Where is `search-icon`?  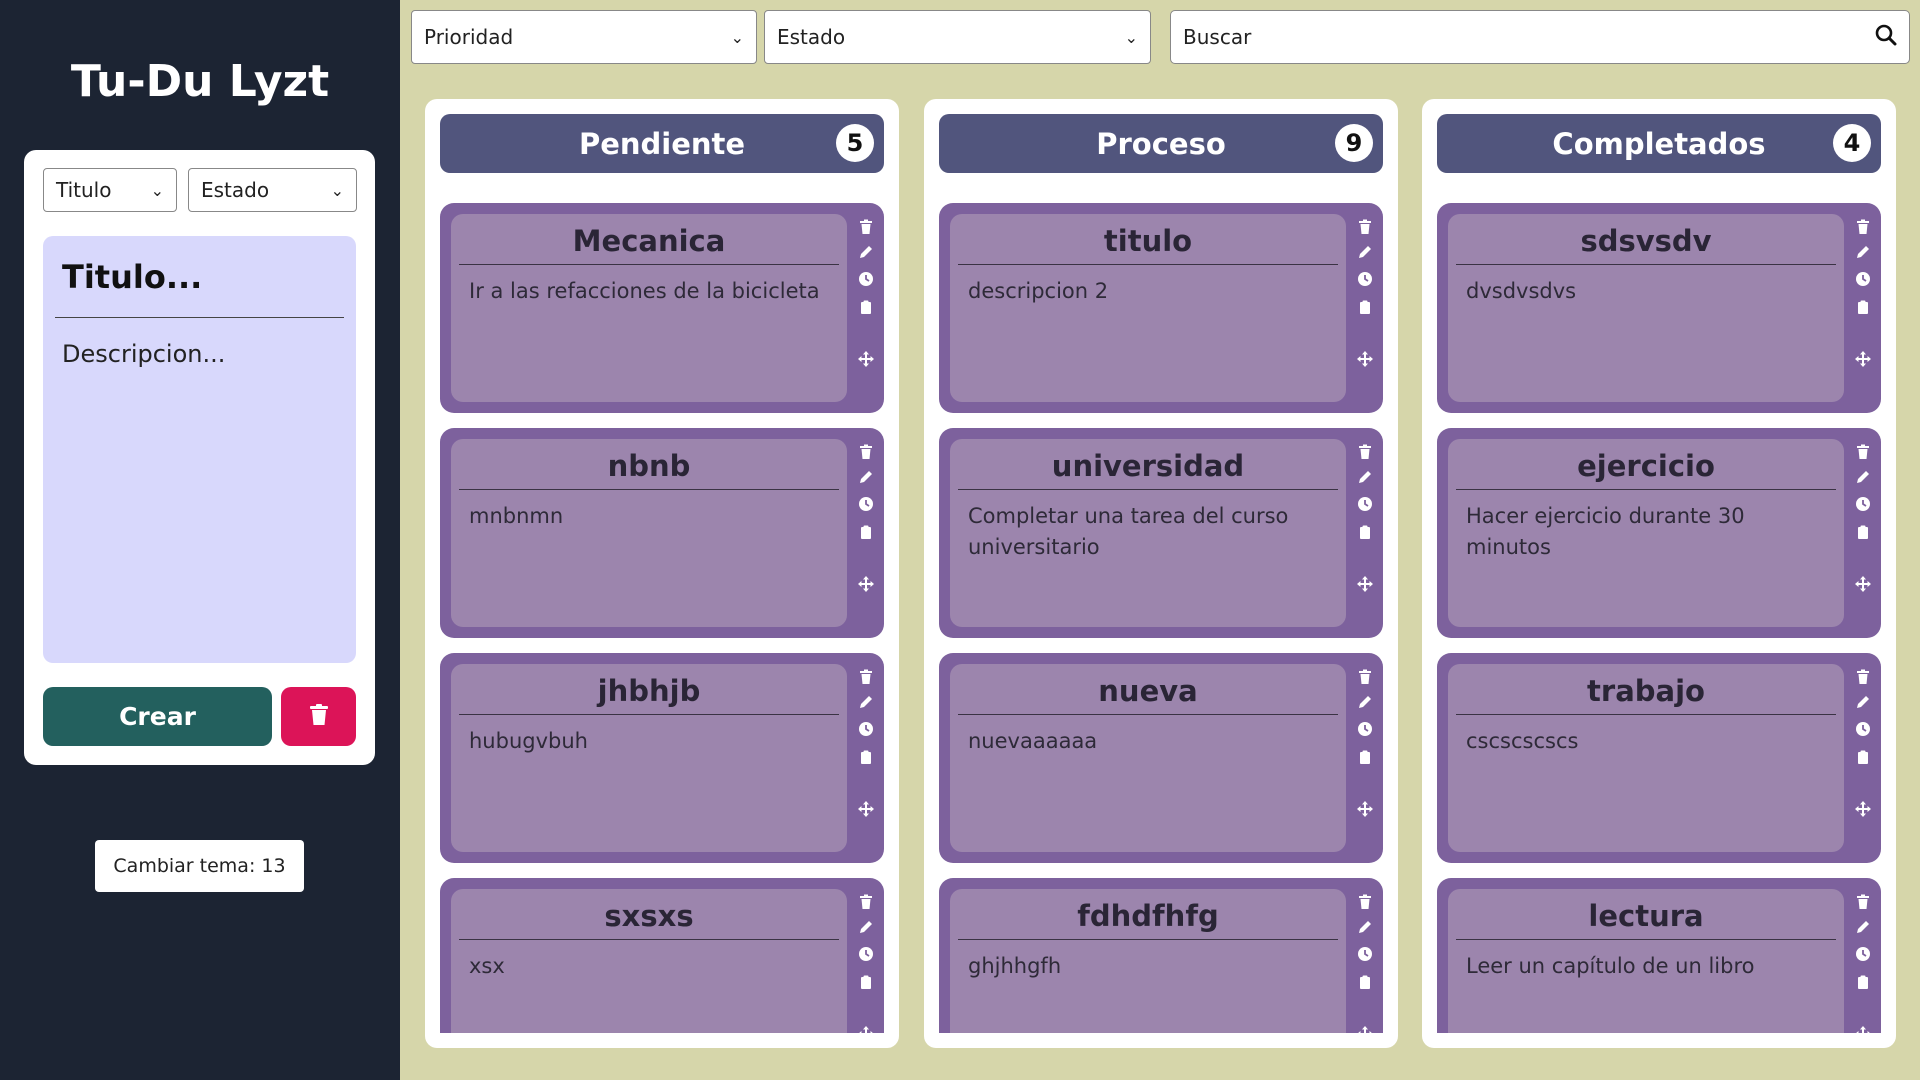 search-icon is located at coordinates (1886, 37).